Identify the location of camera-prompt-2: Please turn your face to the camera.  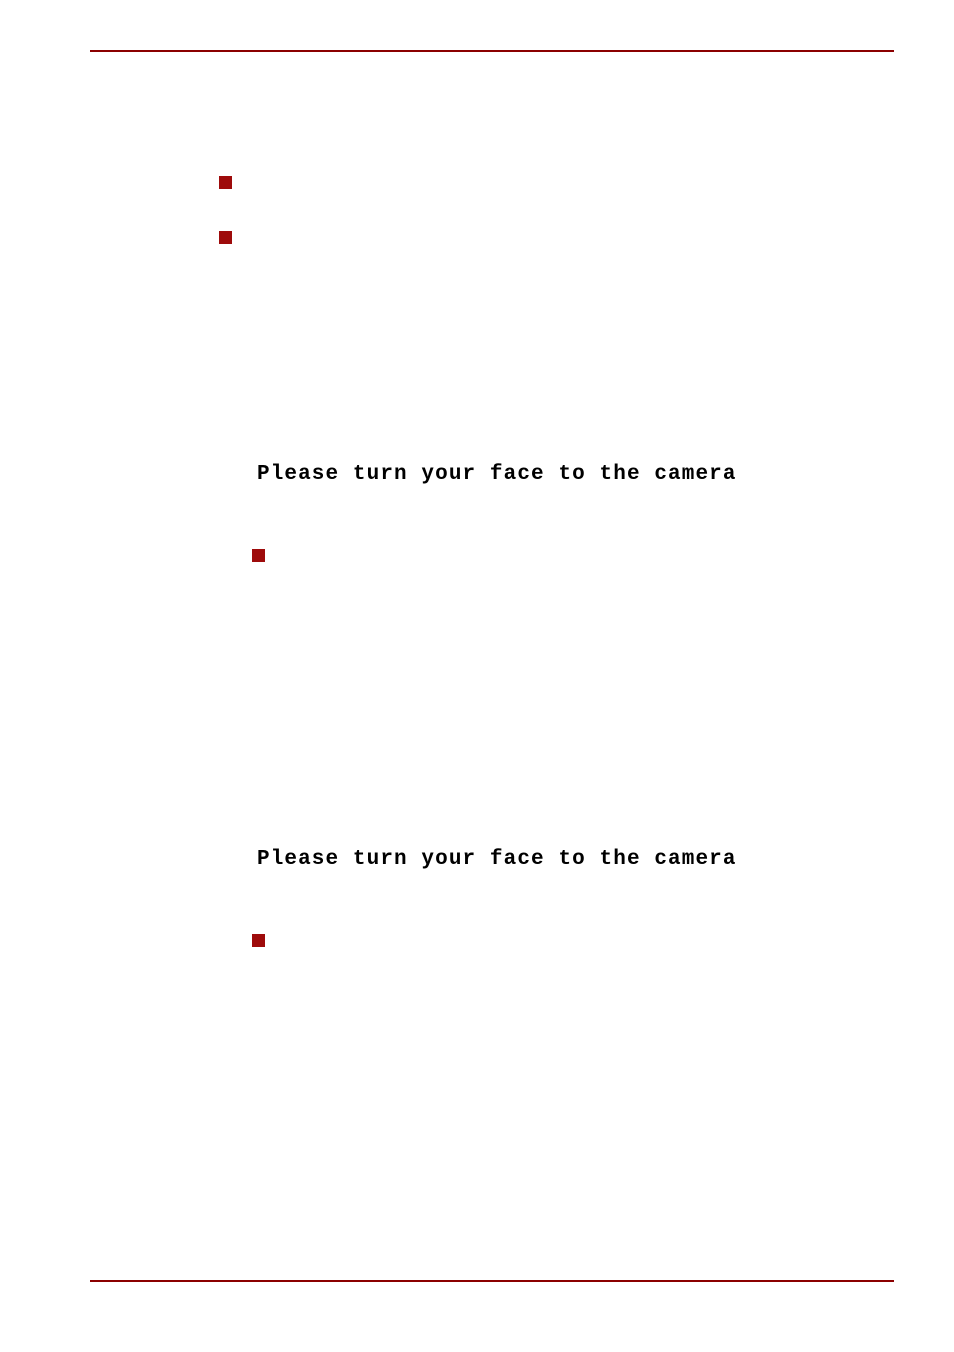
(497, 859).